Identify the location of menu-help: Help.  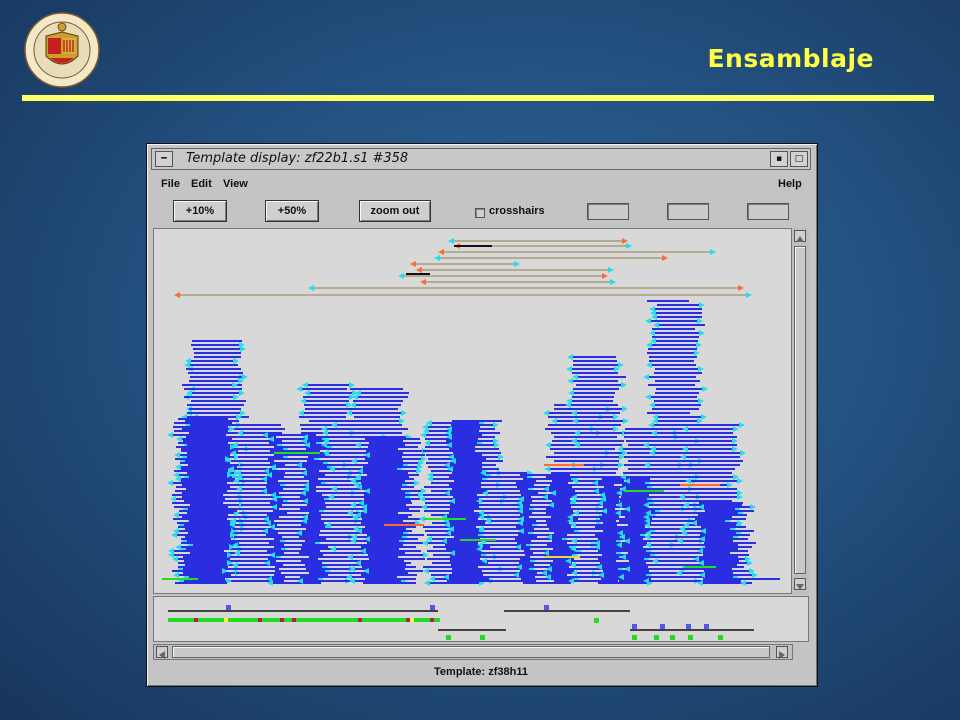
(790, 184).